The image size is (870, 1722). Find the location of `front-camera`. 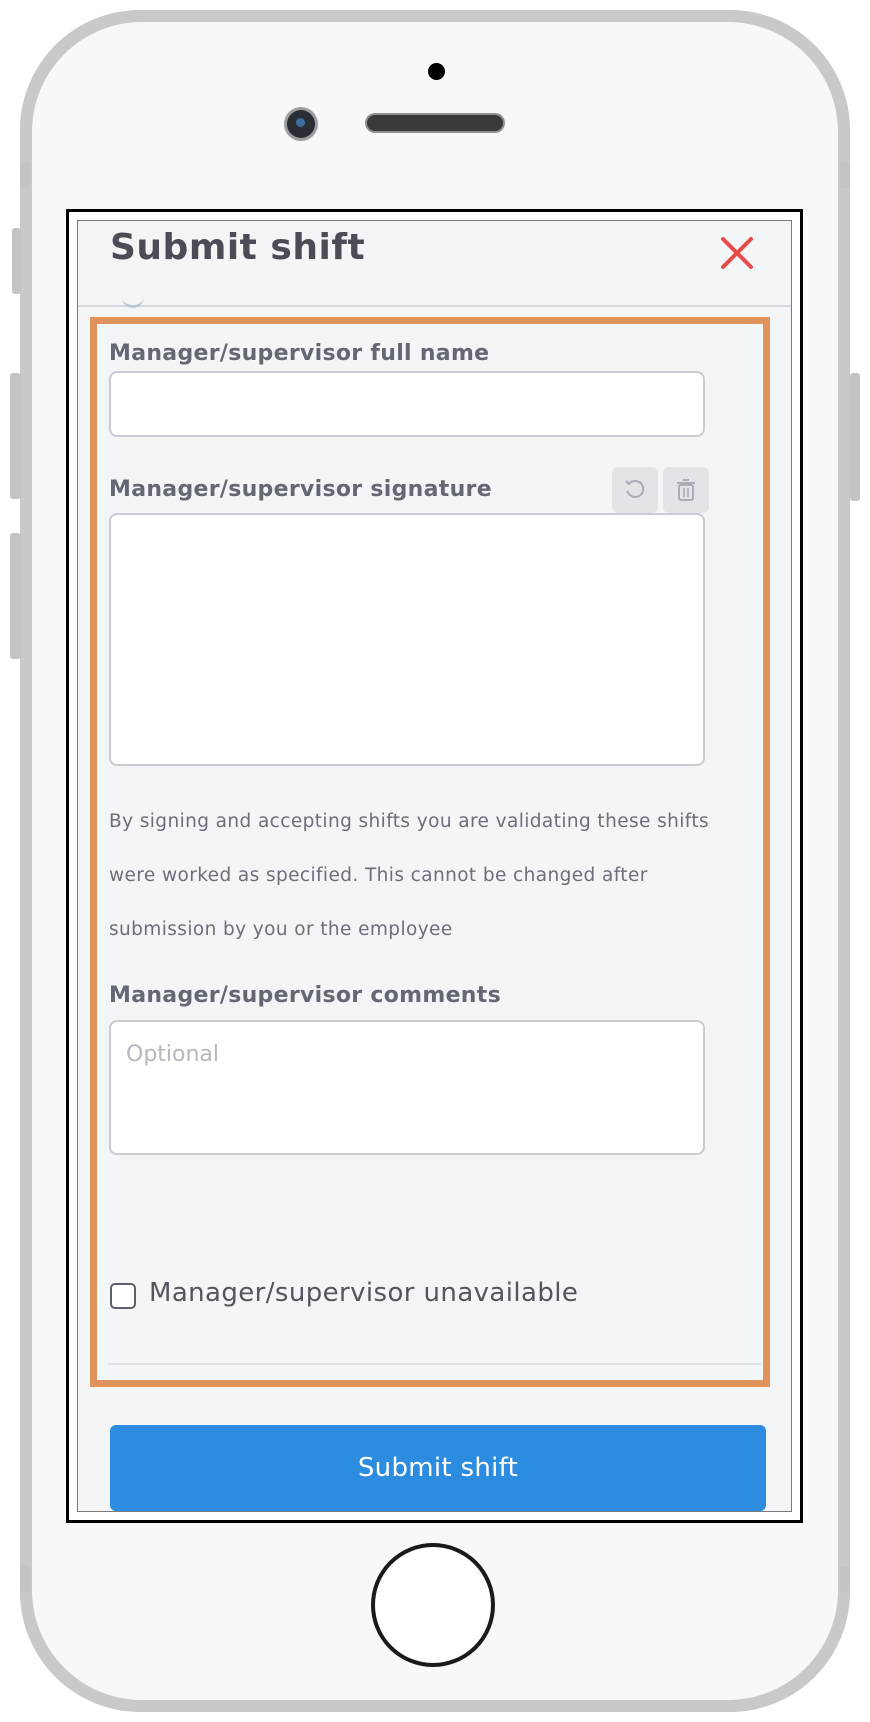

front-camera is located at coordinates (301, 124).